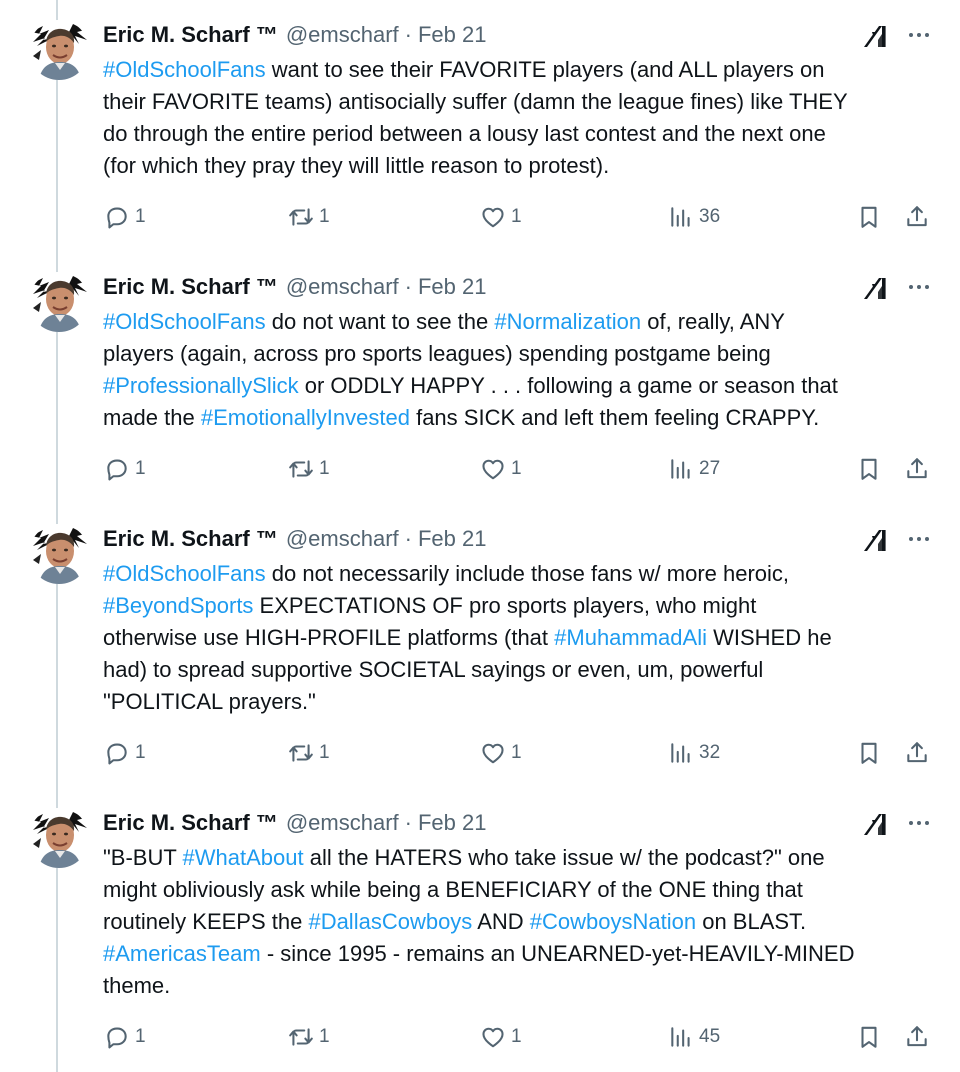 Image resolution: width=960 pixels, height=1072 pixels. Describe the element at coordinates (710, 216) in the screenshot. I see `views-count: 36` at that location.